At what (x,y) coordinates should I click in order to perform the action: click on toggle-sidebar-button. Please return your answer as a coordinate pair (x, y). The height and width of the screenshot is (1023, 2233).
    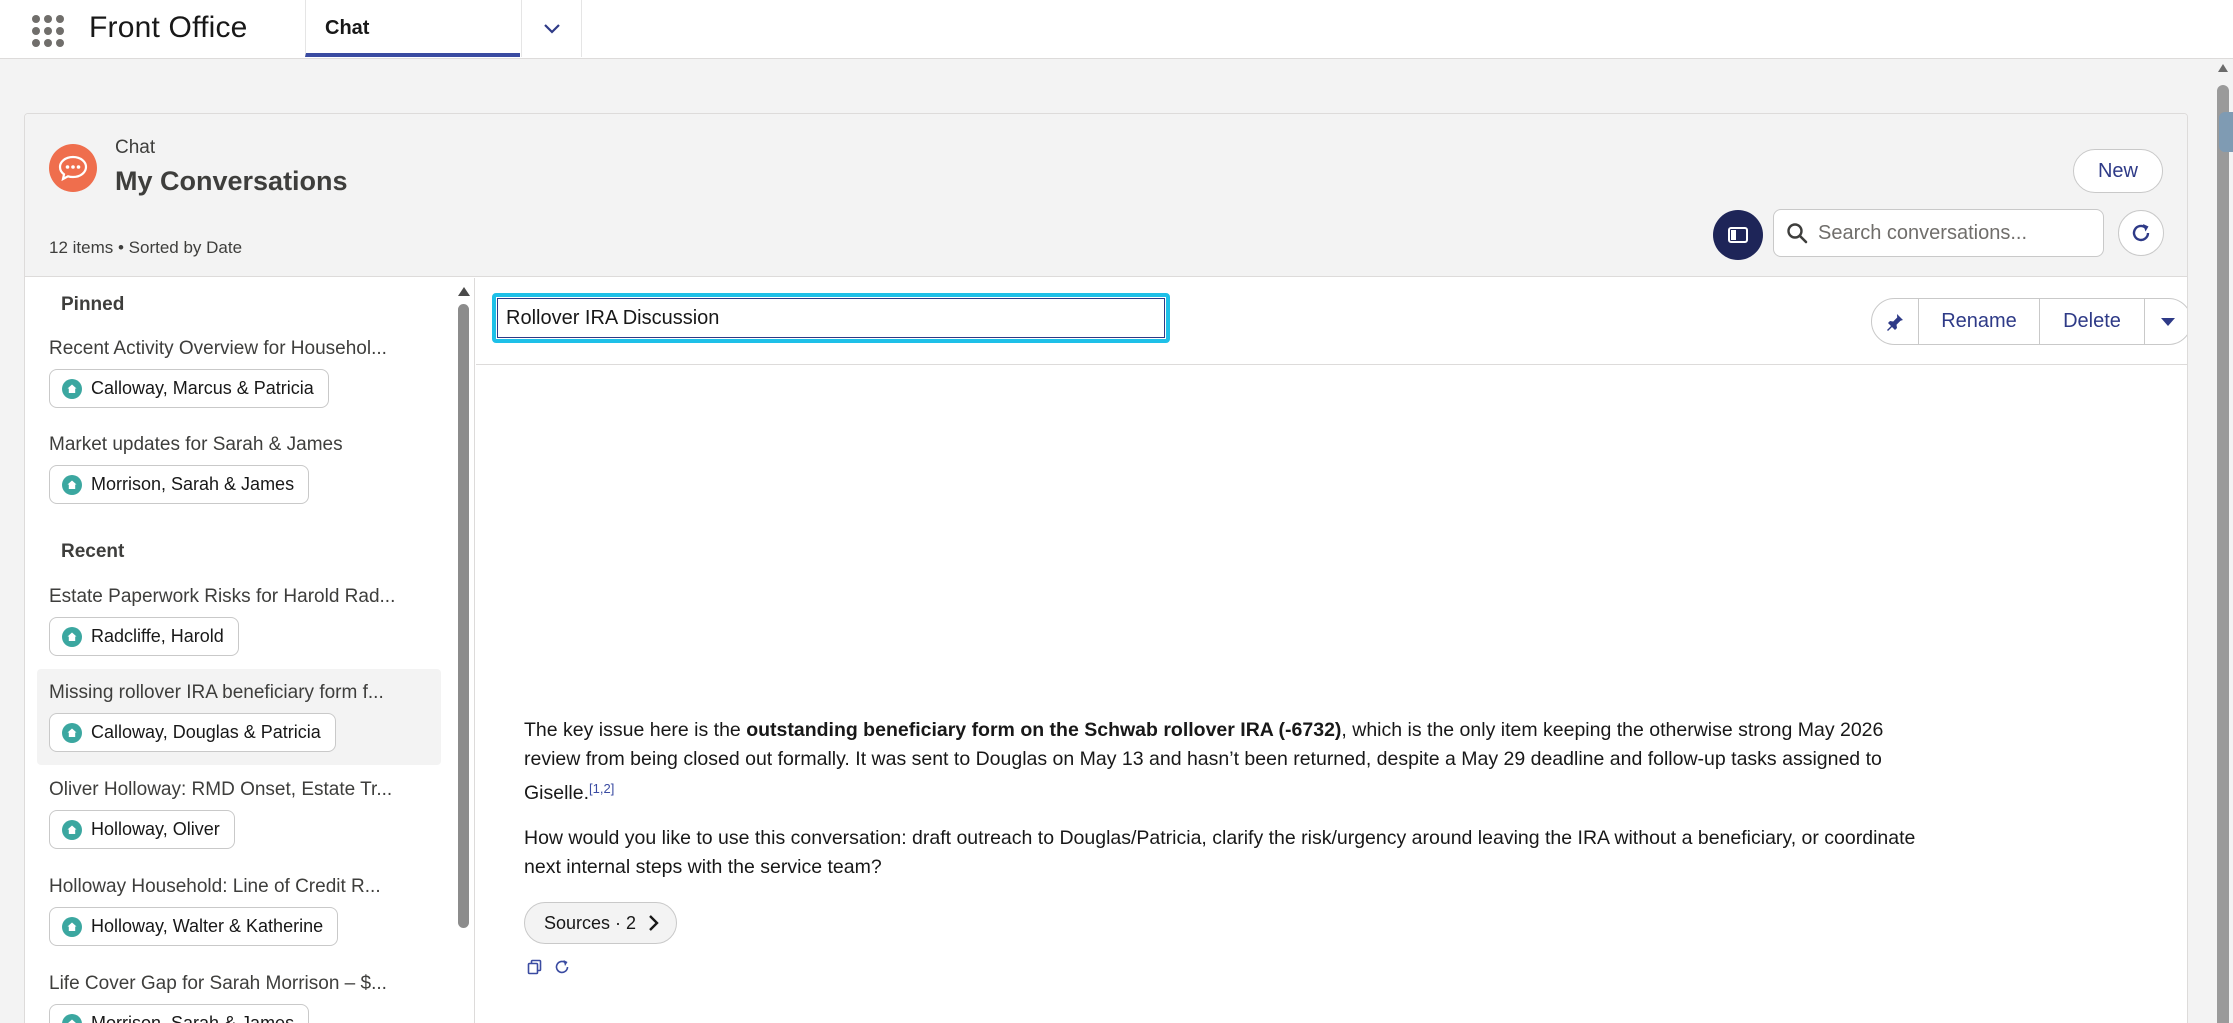
    Looking at the image, I should click on (1738, 235).